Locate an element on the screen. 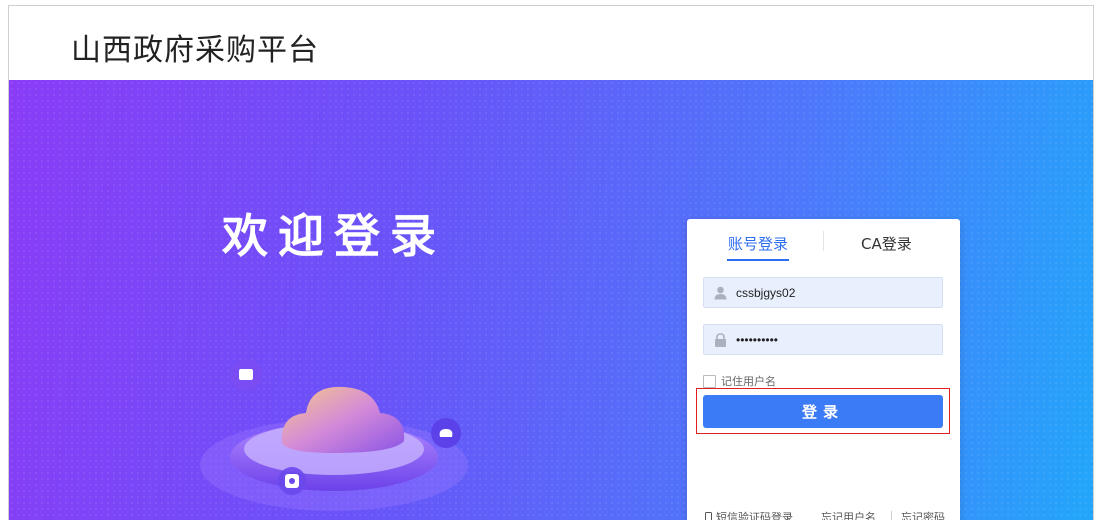 The height and width of the screenshot is (520, 1103). login-tabs: 账号登录 CA登录 is located at coordinates (823, 241).